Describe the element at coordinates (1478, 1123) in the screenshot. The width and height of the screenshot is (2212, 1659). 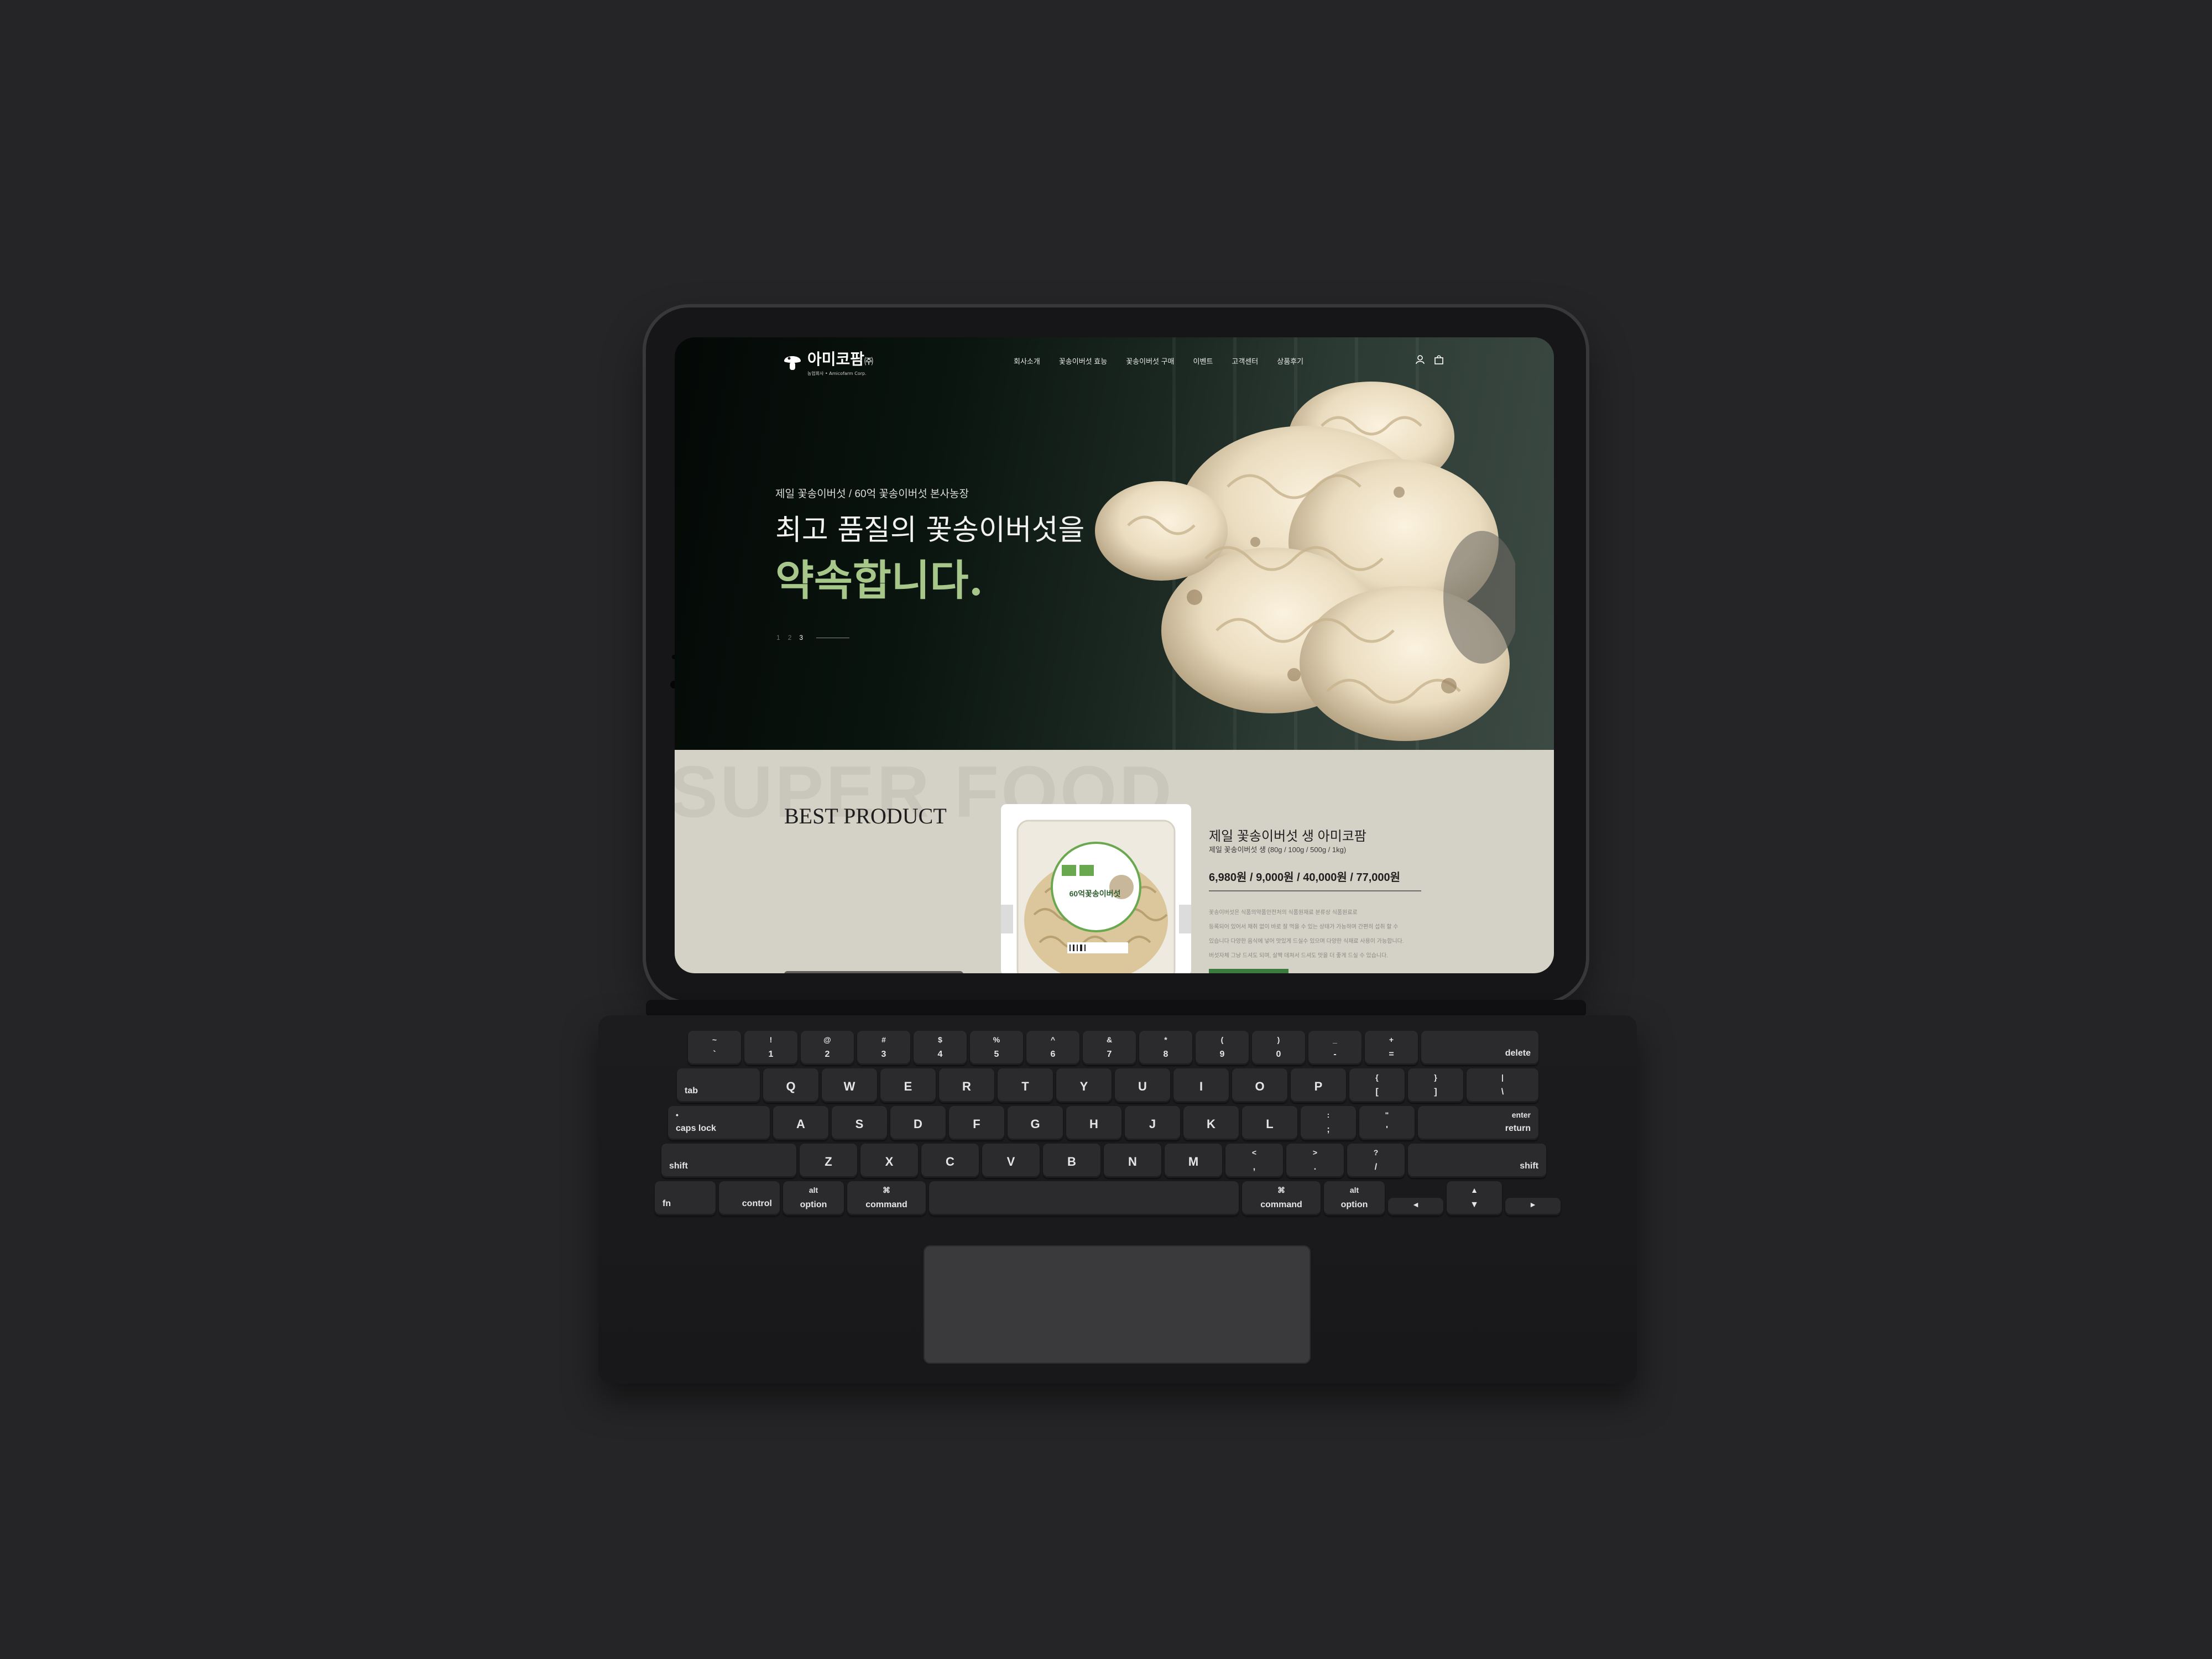
I see `key-return: enter return` at that location.